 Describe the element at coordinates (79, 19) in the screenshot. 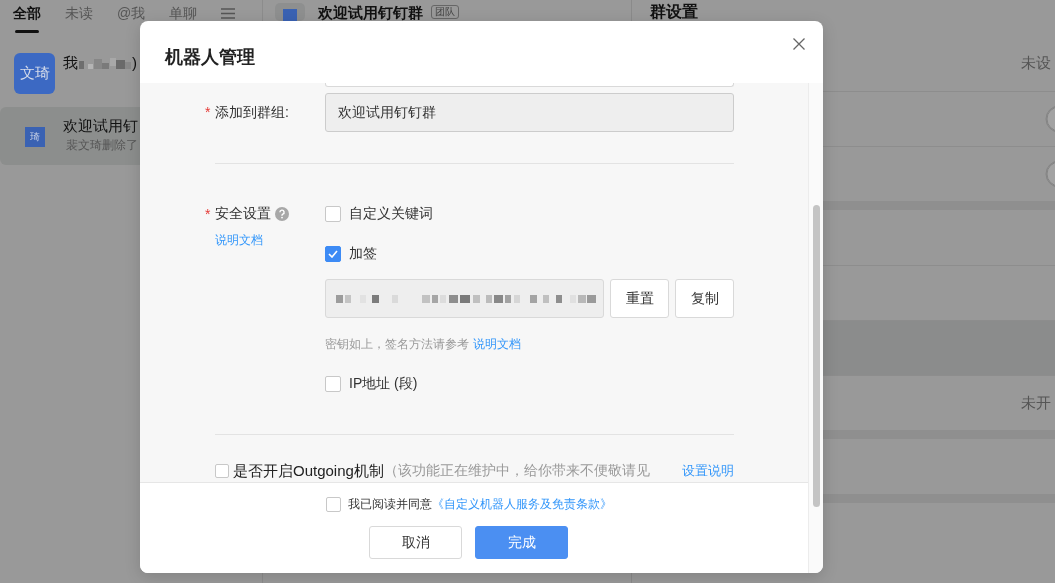

I see `chat-filter-tab: 未读` at that location.